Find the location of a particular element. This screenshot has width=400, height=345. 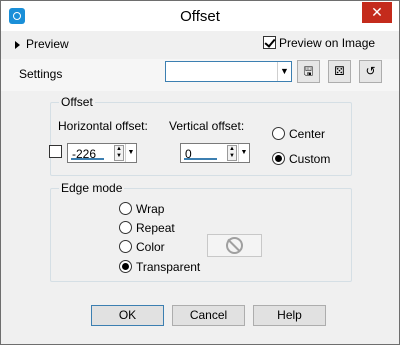

edge-transparent-radio: Transparent is located at coordinates (159, 267).